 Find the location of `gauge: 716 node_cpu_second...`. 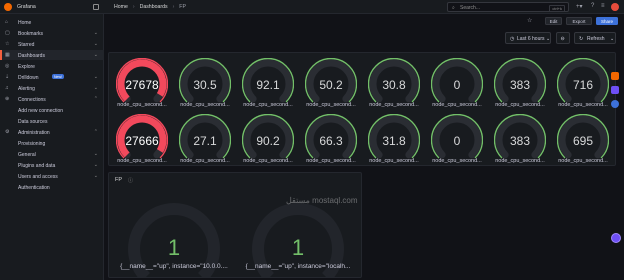

gauge: 716 node_cpu_second... is located at coordinates (583, 83).